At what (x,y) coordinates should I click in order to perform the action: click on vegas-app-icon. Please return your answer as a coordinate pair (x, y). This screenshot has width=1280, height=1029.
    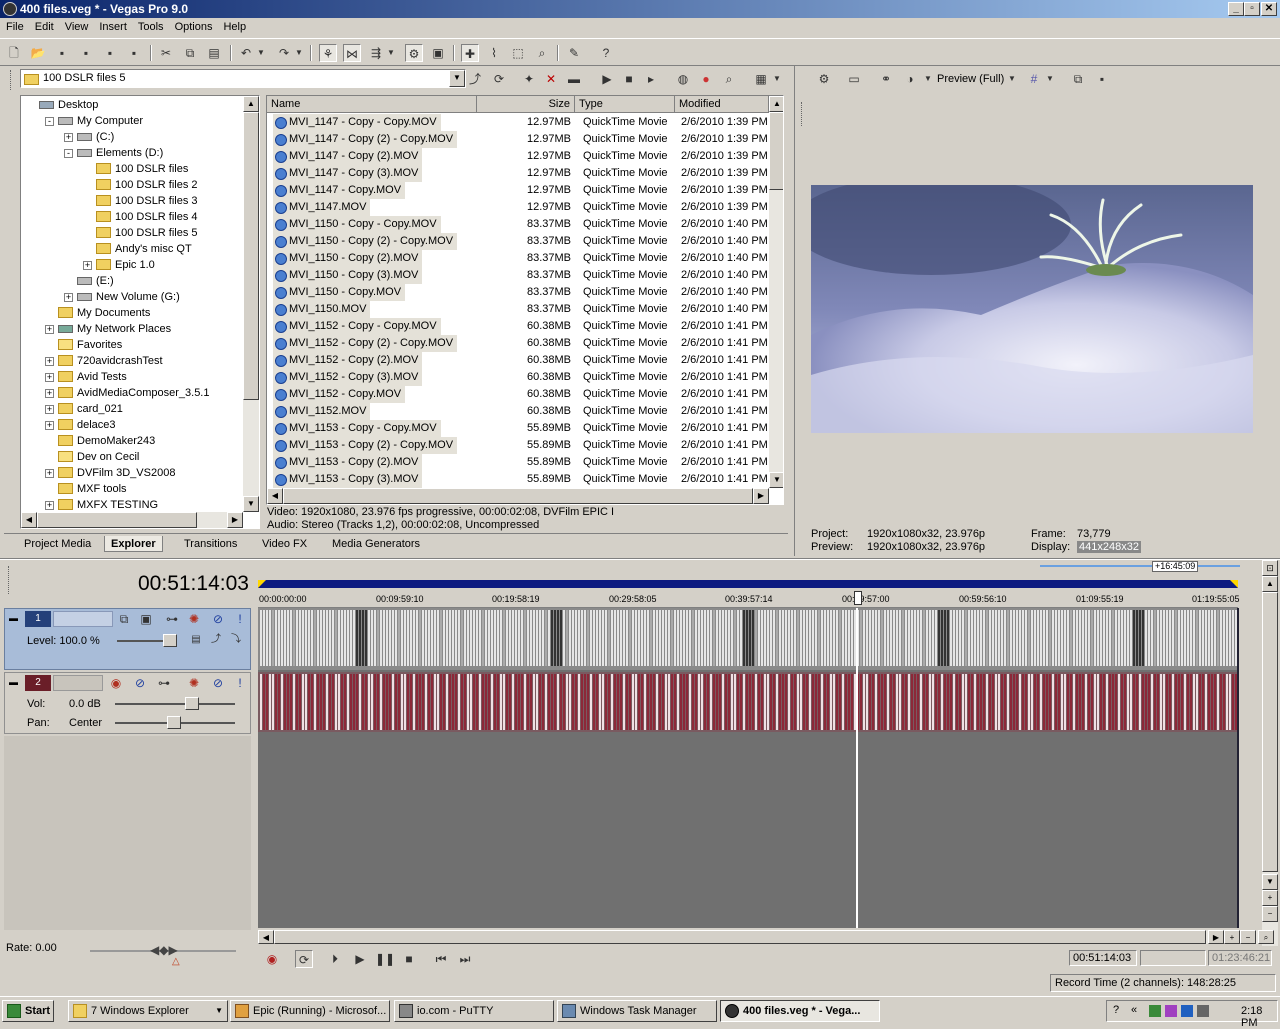
    Looking at the image, I should click on (10, 9).